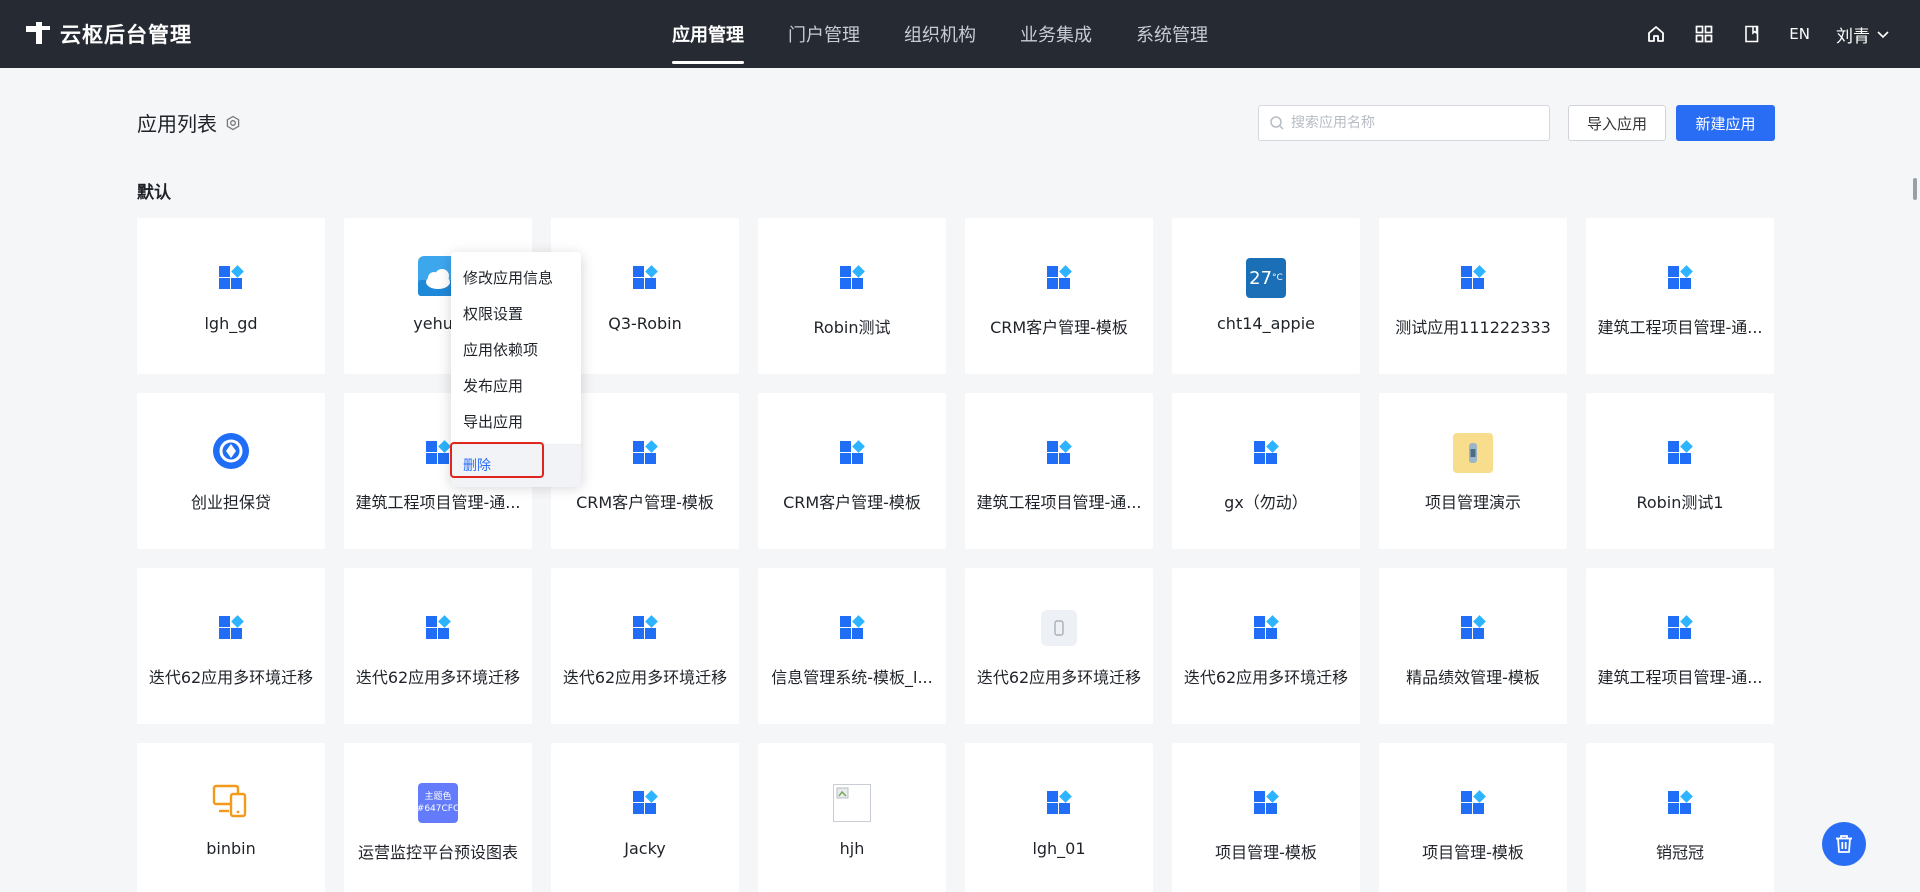 The width and height of the screenshot is (1920, 892). I want to click on app-card: Robin测试1, so click(1680, 471).